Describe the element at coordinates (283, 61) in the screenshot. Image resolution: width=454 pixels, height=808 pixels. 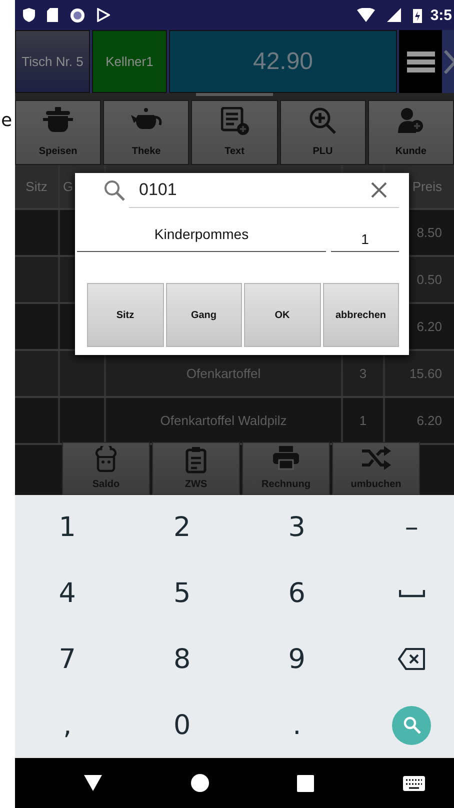
I see `total-amount: 42.90` at that location.